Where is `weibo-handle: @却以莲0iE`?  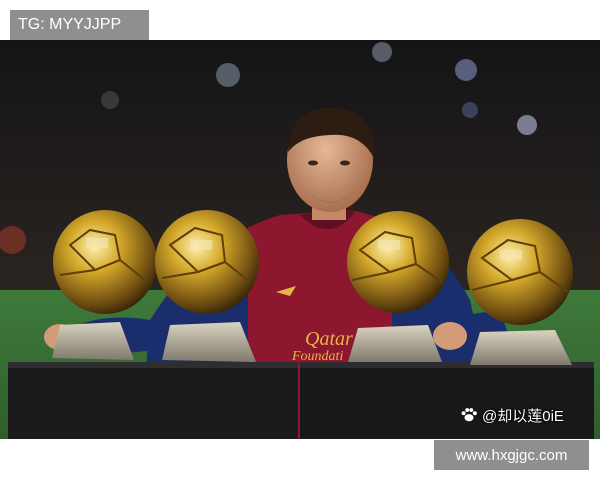 weibo-handle: @却以莲0iE is located at coordinates (523, 416).